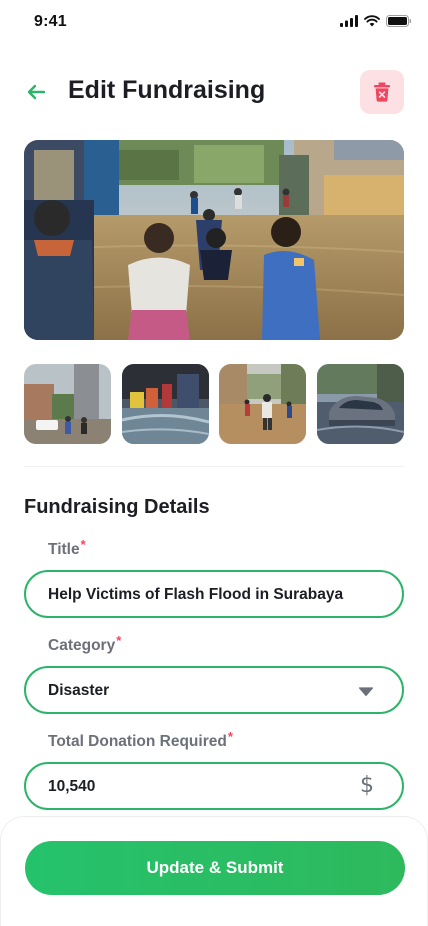  I want to click on cellular-signal-icon, so click(349, 21).